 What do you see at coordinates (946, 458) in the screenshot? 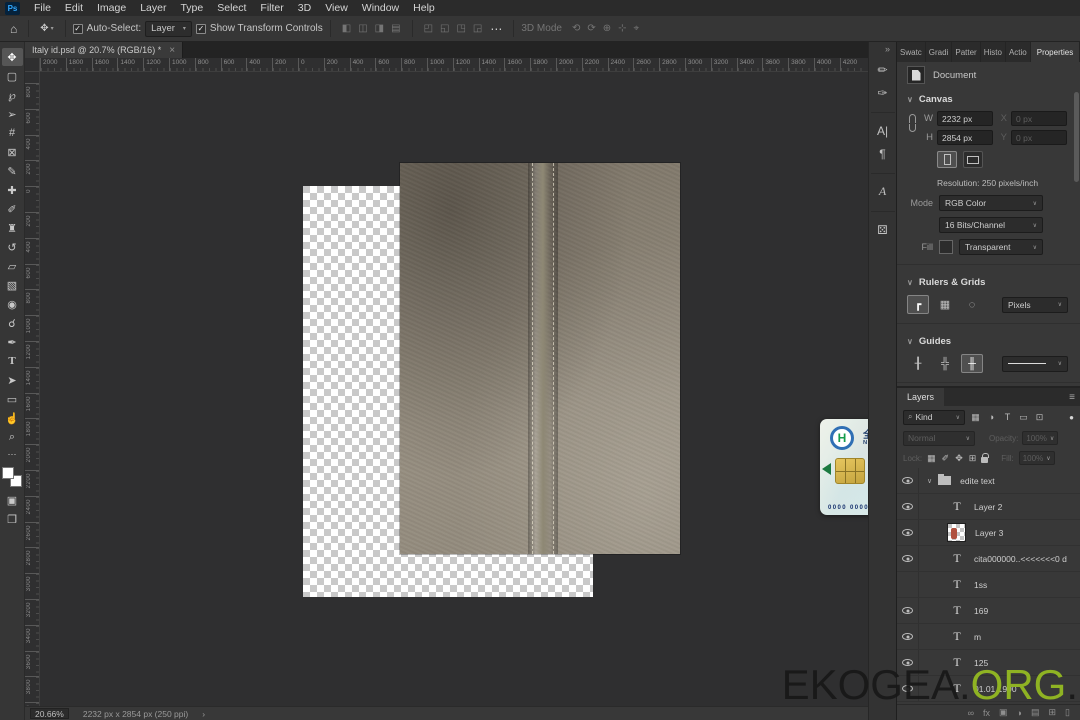
I see `lock-option-icon: ✐` at bounding box center [946, 458].